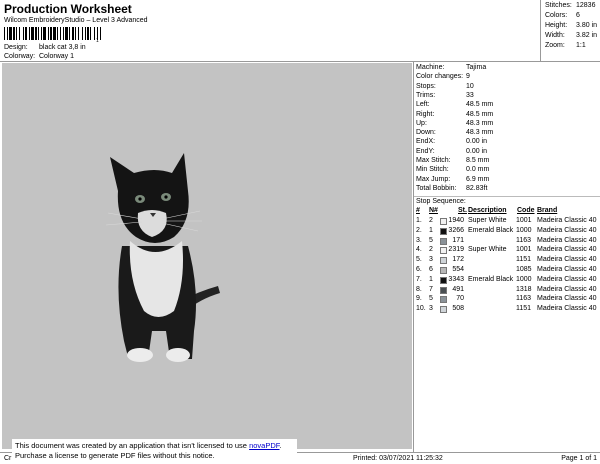 This screenshot has height=464, width=600. Describe the element at coordinates (458, 269) in the screenshot. I see `row-stitches: 554` at that location.